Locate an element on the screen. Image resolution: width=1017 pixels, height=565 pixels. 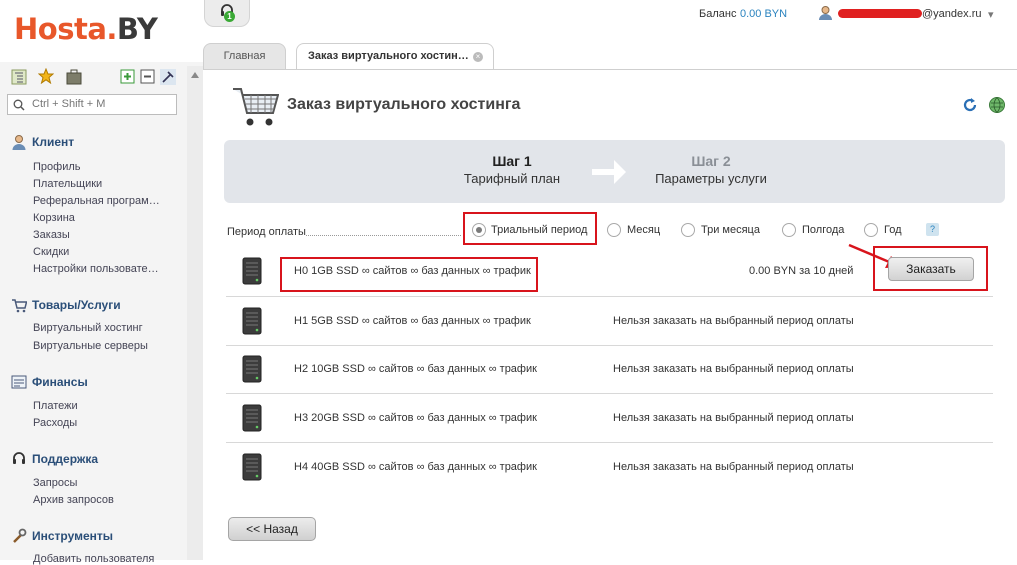
sidebar-section-support: Поддержка is located at coordinates (65, 459).